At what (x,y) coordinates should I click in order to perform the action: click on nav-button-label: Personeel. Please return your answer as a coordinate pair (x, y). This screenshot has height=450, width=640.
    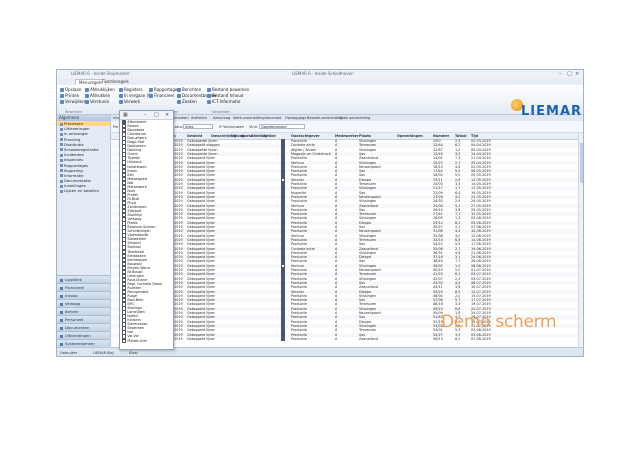
    Looking at the image, I should click on (74, 319).